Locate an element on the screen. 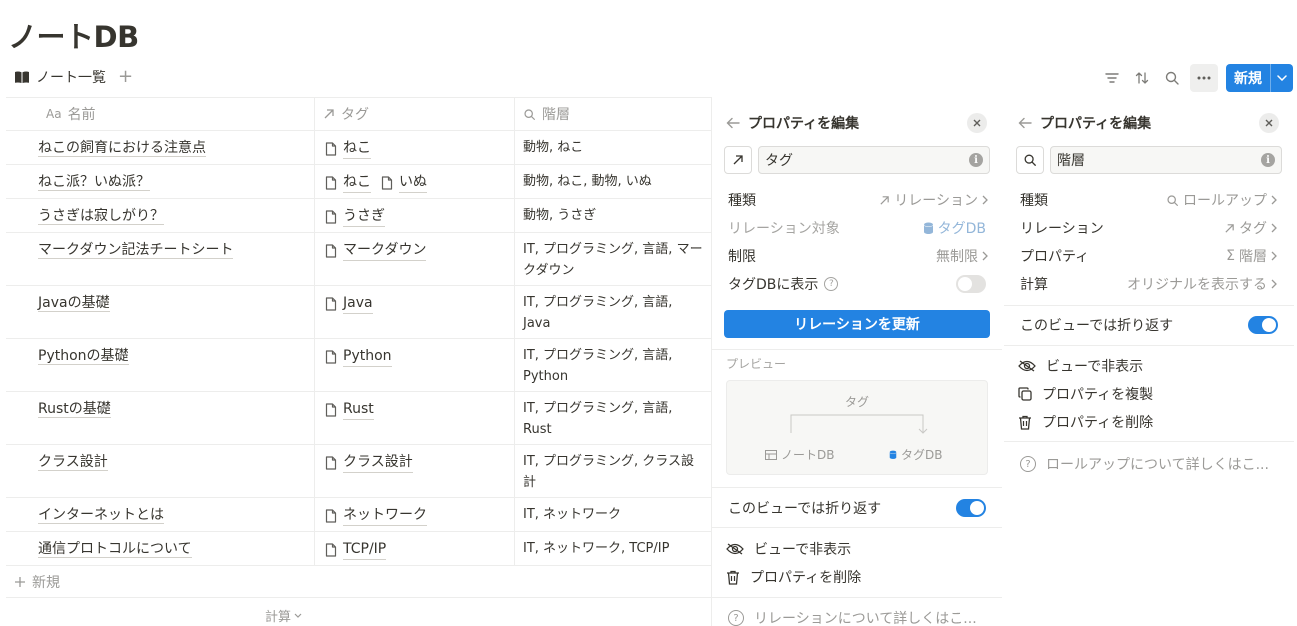  name-cell: Rustの基礎 is located at coordinates (160, 418).